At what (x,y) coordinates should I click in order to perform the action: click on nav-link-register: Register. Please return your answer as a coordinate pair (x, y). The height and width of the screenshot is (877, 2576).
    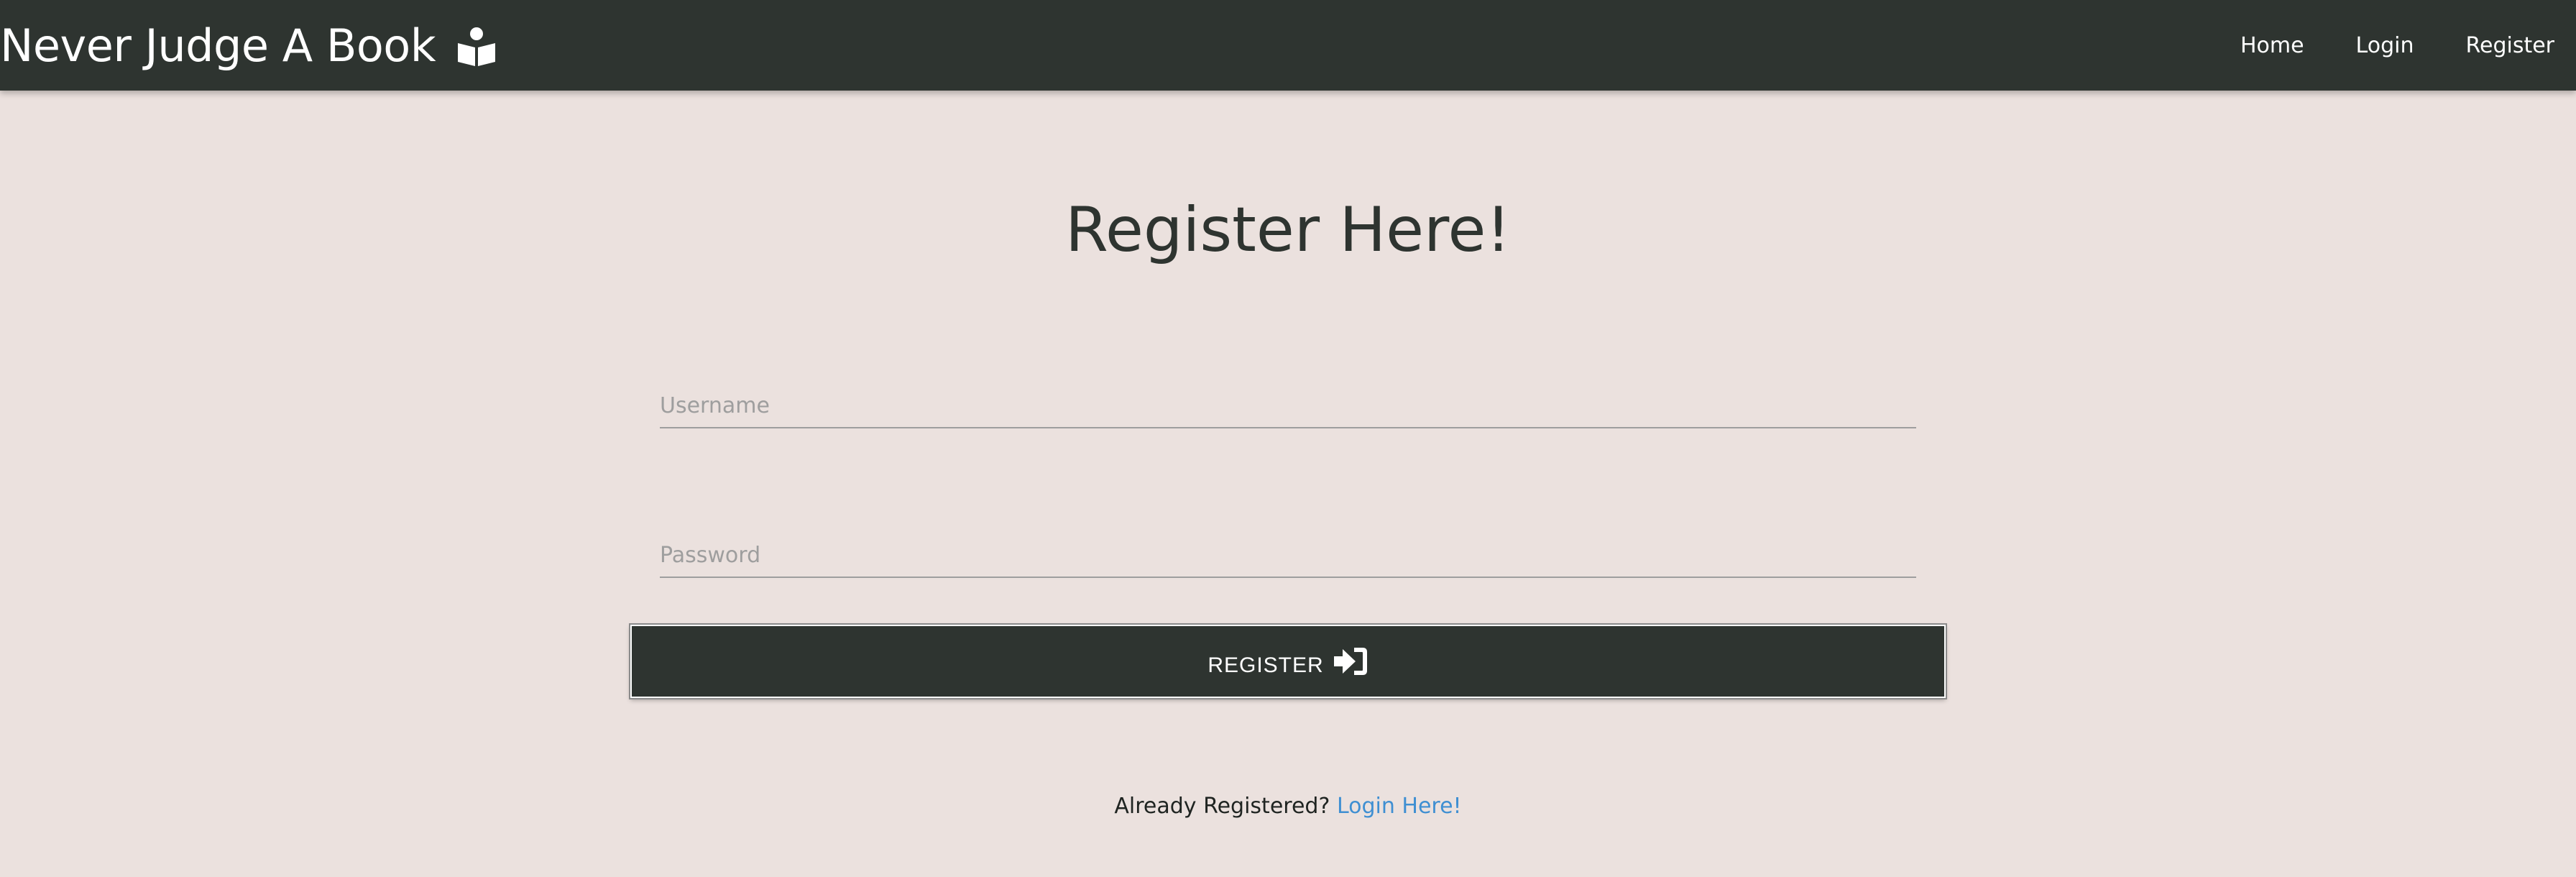
    Looking at the image, I should click on (2509, 46).